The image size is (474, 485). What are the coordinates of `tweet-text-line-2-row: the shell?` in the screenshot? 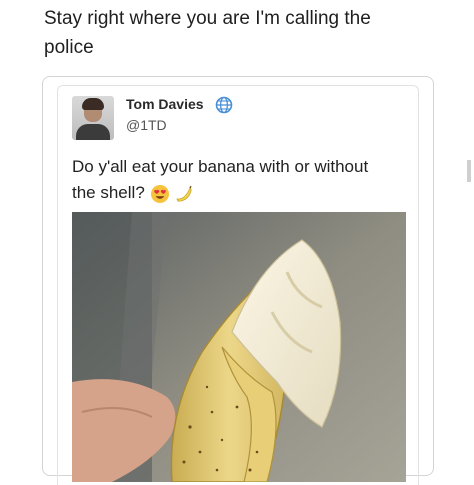 It's located at (247, 193).